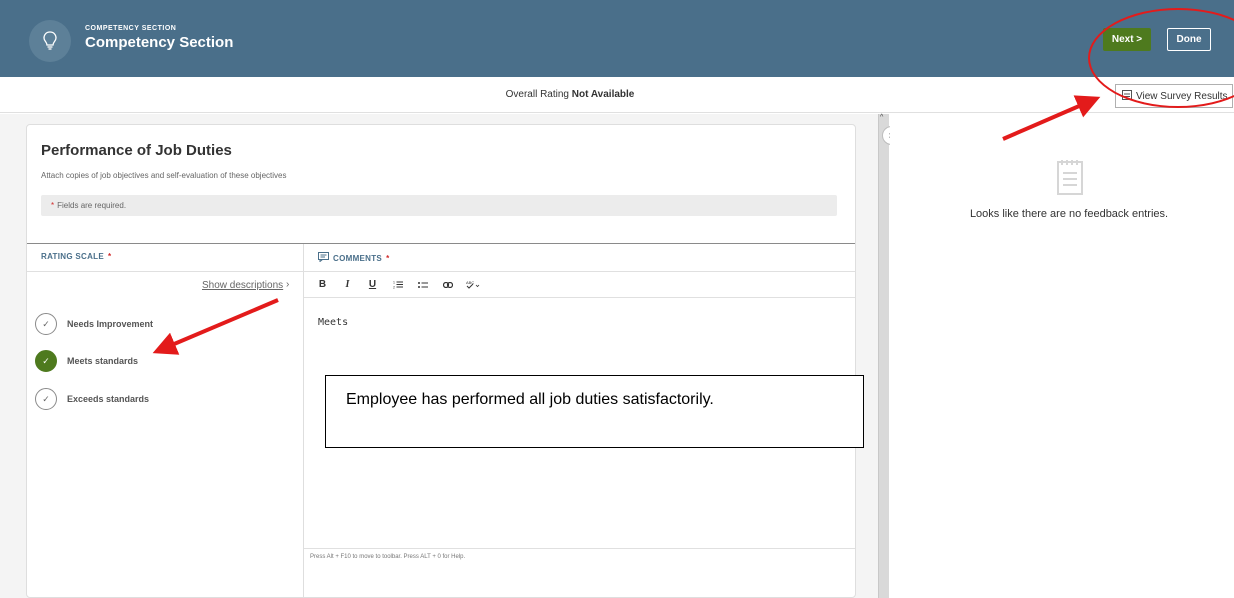  I want to click on overall-rating-label: Overall Rating, so click(537, 94).